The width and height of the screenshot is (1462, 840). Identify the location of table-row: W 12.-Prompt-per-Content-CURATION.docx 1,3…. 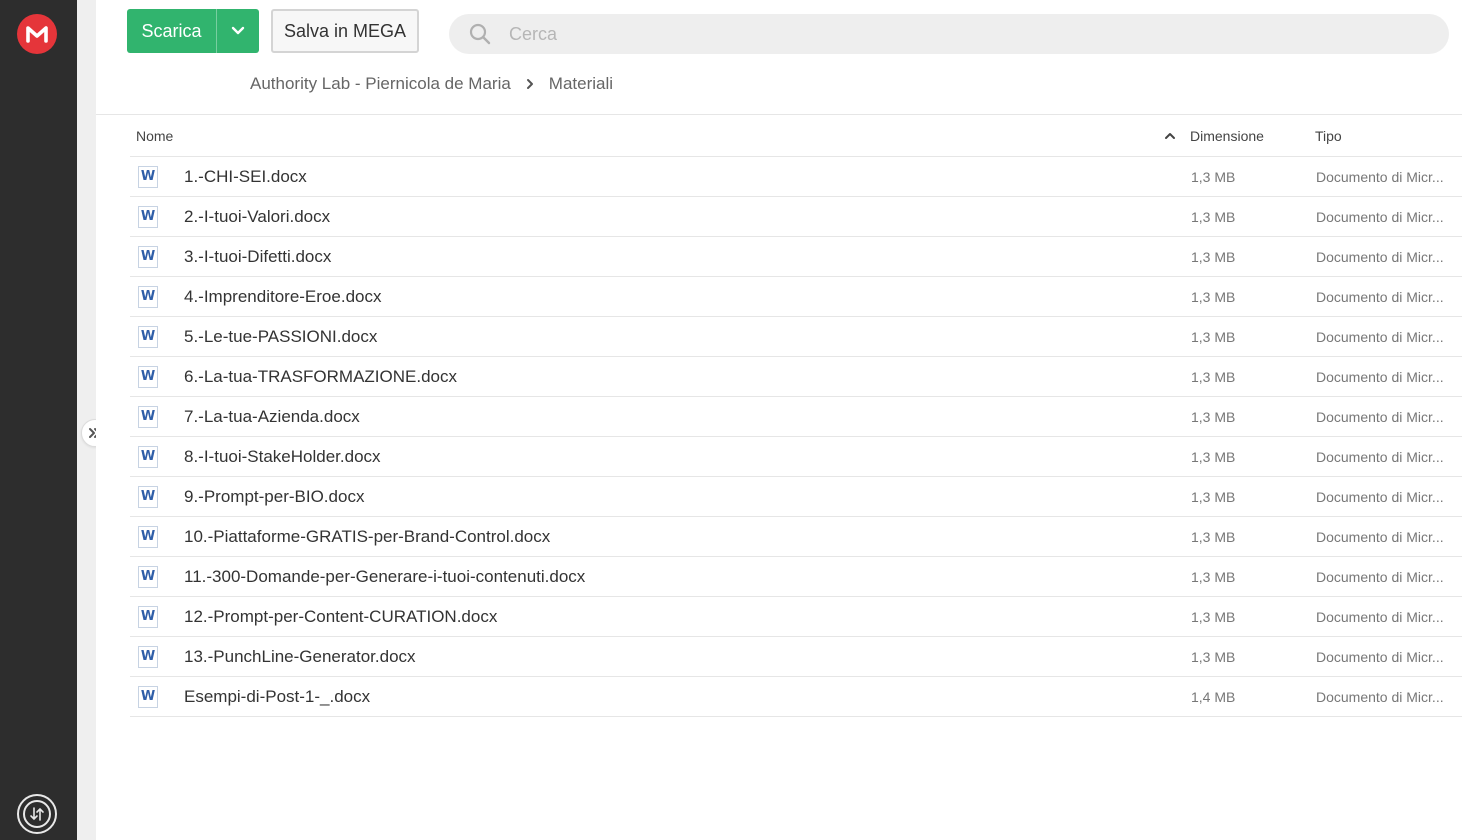
(796, 617).